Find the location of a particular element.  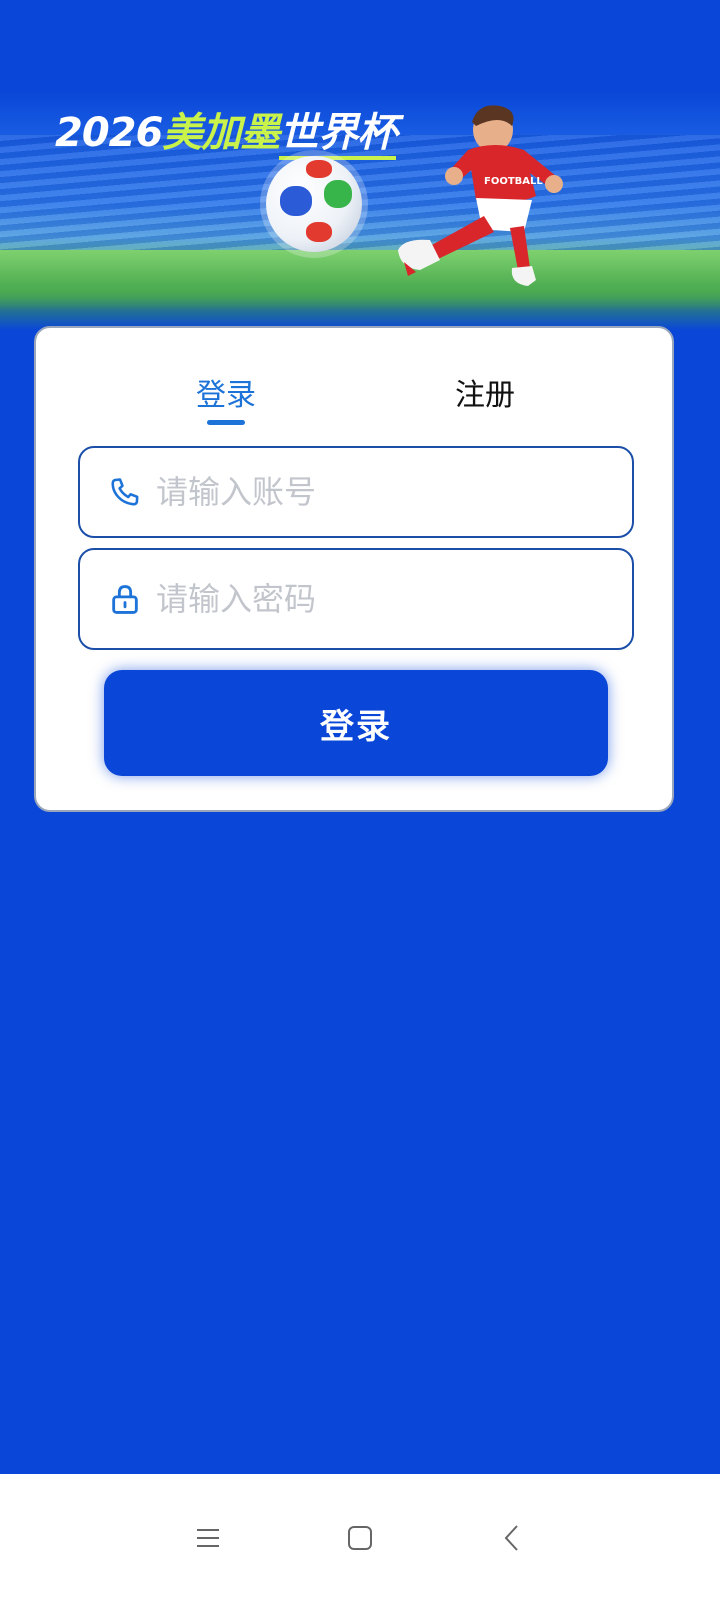

password-field is located at coordinates (356, 599).